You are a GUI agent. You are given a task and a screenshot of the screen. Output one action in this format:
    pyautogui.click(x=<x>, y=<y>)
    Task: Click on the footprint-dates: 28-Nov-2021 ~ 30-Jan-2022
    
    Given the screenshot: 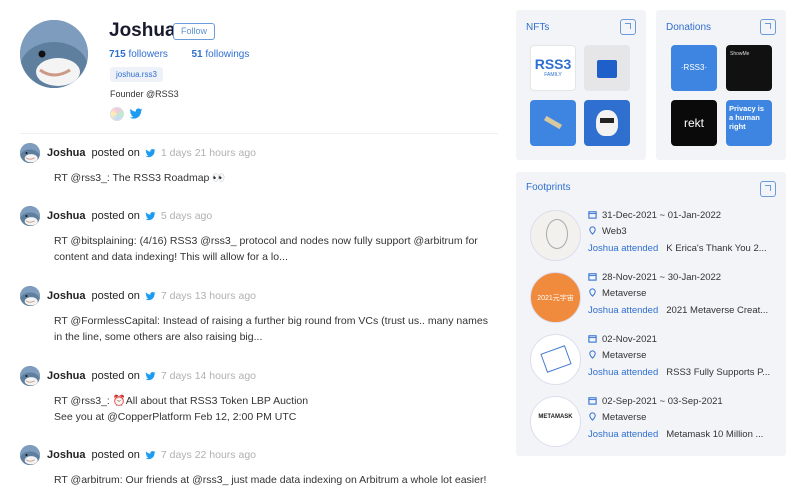 What is the action you would take?
    pyautogui.click(x=654, y=277)
    